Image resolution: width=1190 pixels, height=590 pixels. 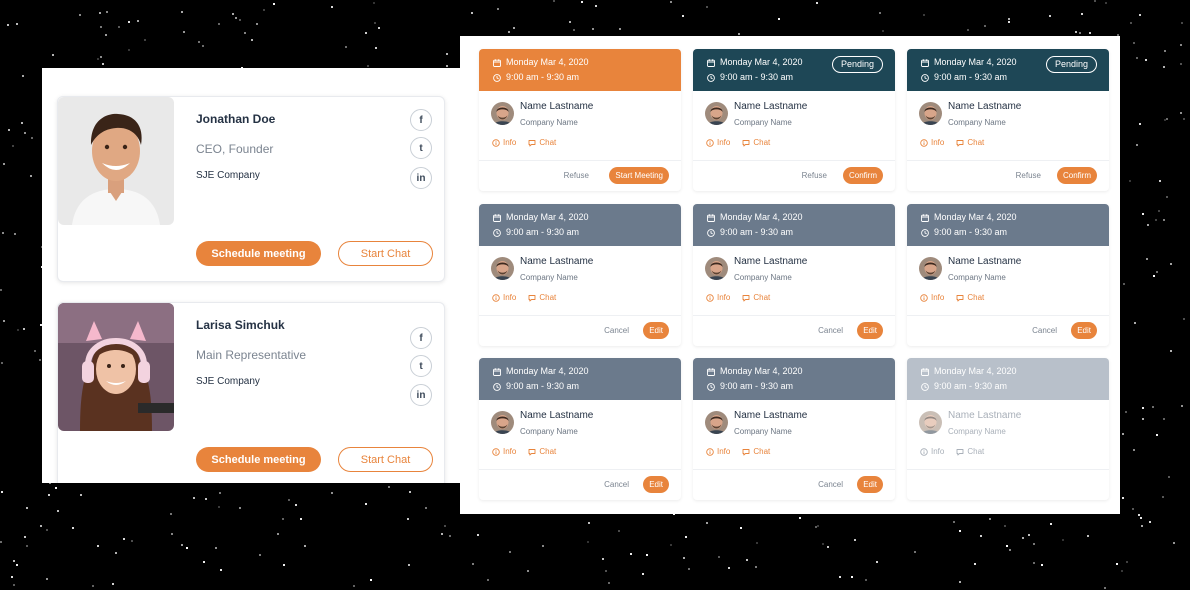 I want to click on profile-role: CEO, Founder, so click(x=235, y=149).